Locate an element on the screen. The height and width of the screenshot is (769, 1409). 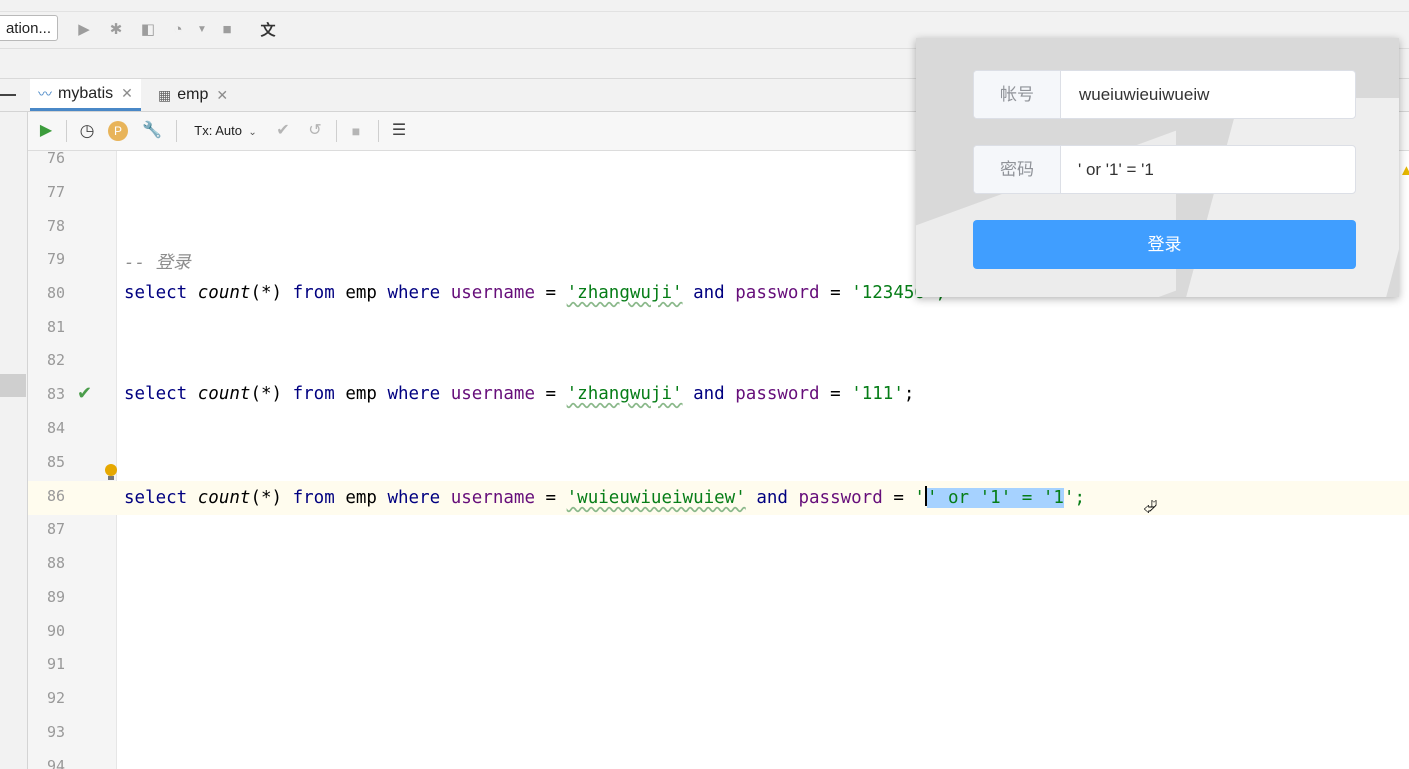
tab-emp: ▦ emp ✕ is located at coordinates (193, 95).